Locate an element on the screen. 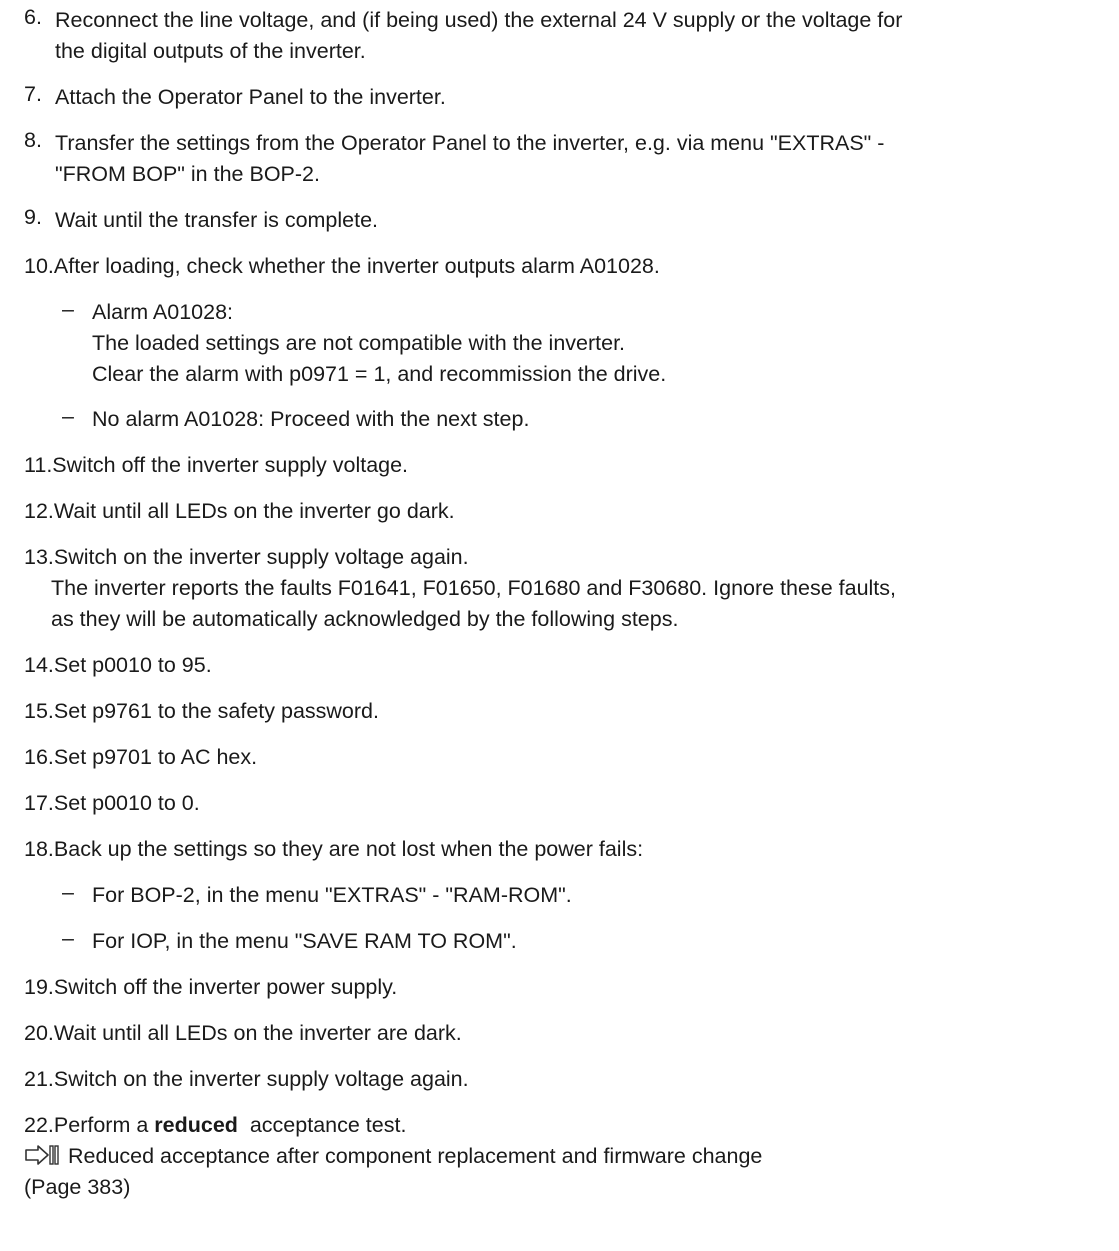 Image resolution: width=1119 pixels, height=1251 pixels. step-number: 16. is located at coordinates (39, 757).